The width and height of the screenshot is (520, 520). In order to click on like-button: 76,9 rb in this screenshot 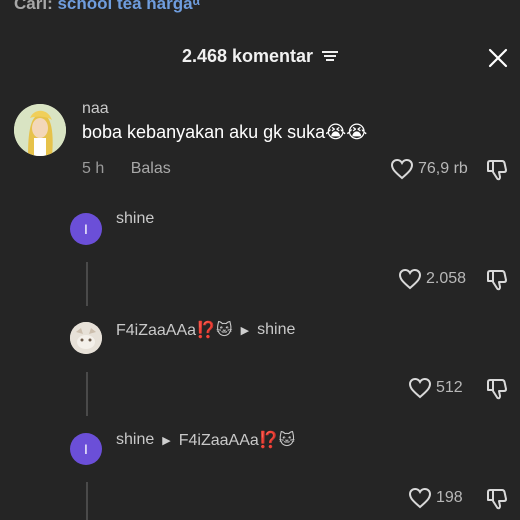, I will do `click(429, 169)`.